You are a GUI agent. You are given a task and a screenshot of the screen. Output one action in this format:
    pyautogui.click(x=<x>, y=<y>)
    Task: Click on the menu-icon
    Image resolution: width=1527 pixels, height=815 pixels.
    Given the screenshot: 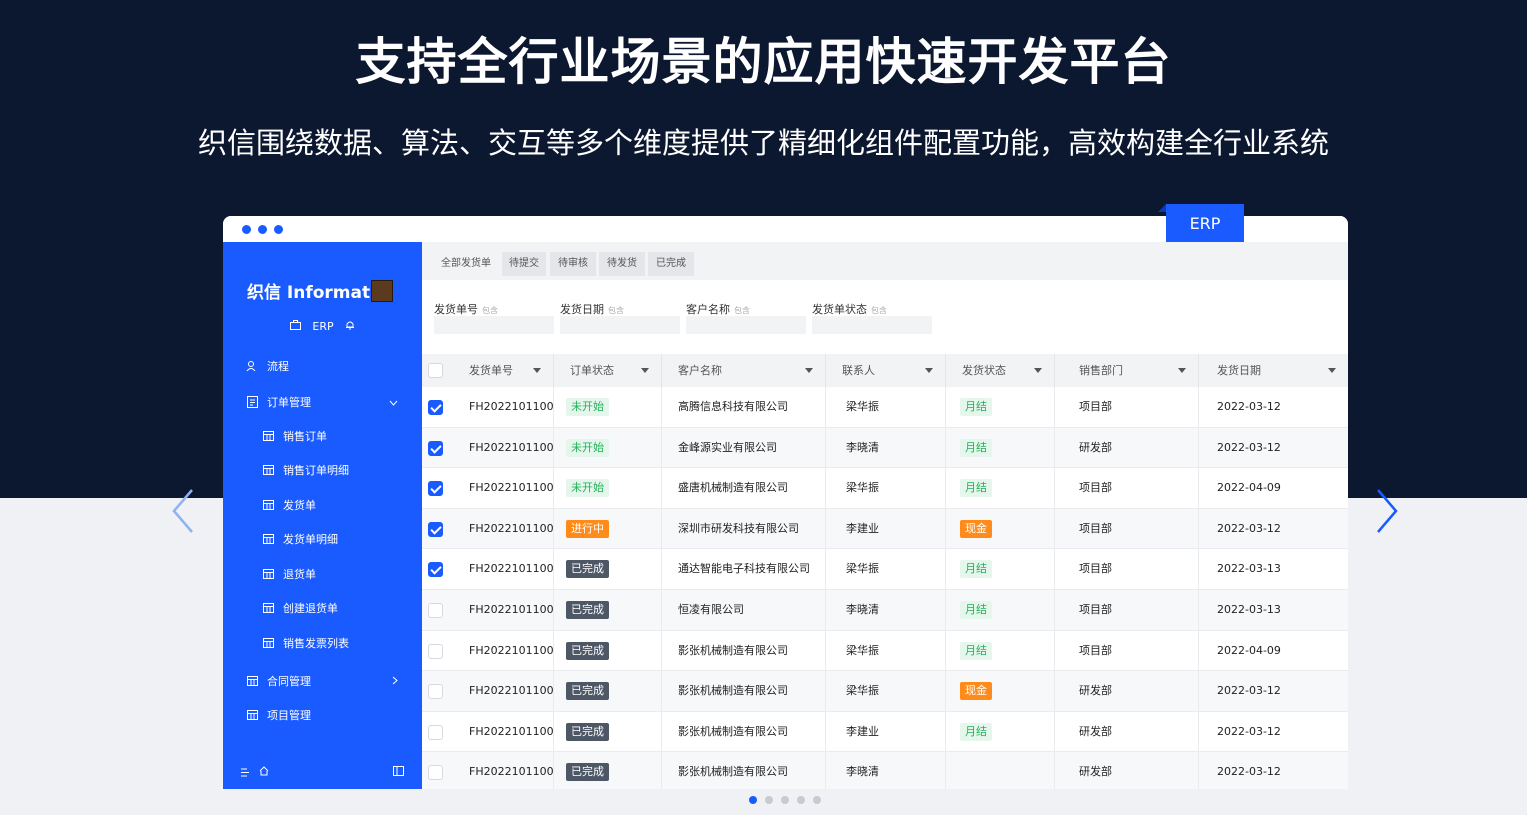 What is the action you would take?
    pyautogui.click(x=246, y=773)
    